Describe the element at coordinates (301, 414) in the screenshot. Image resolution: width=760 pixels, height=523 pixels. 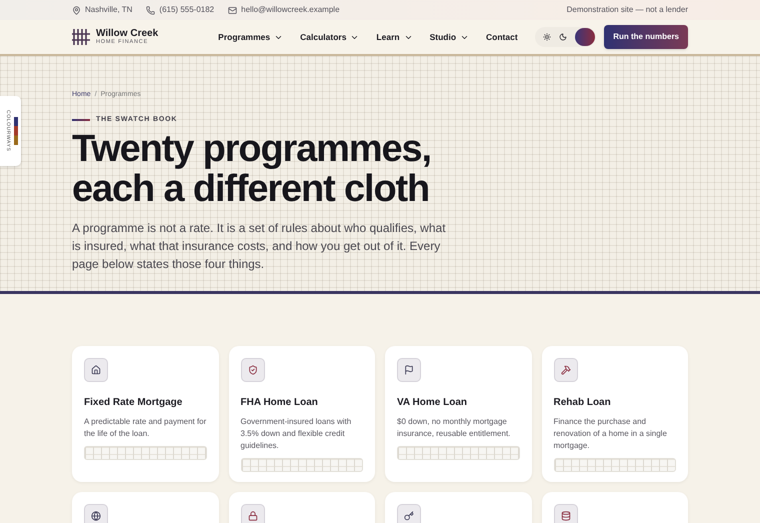
I see `programme-card: FHA Home Loan Government-insured loans with 3.5% down and flexible credit guidelines.` at that location.